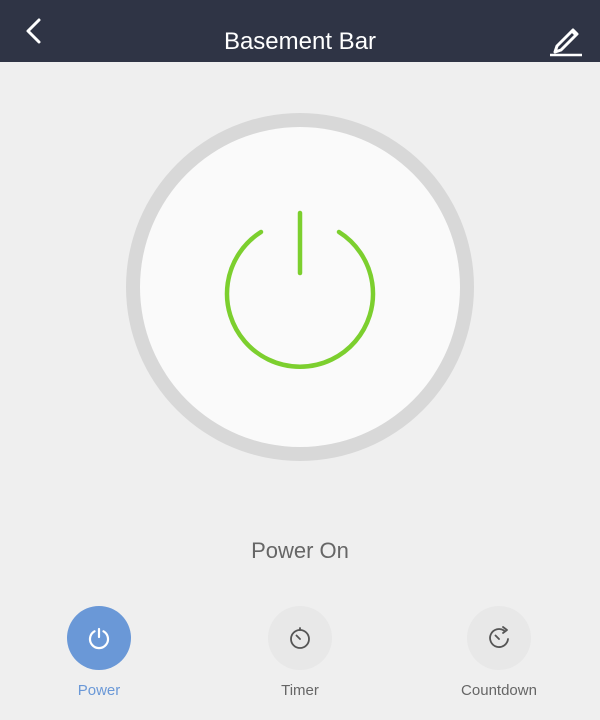 The height and width of the screenshot is (720, 600). I want to click on timer-action: Timer, so click(300, 653).